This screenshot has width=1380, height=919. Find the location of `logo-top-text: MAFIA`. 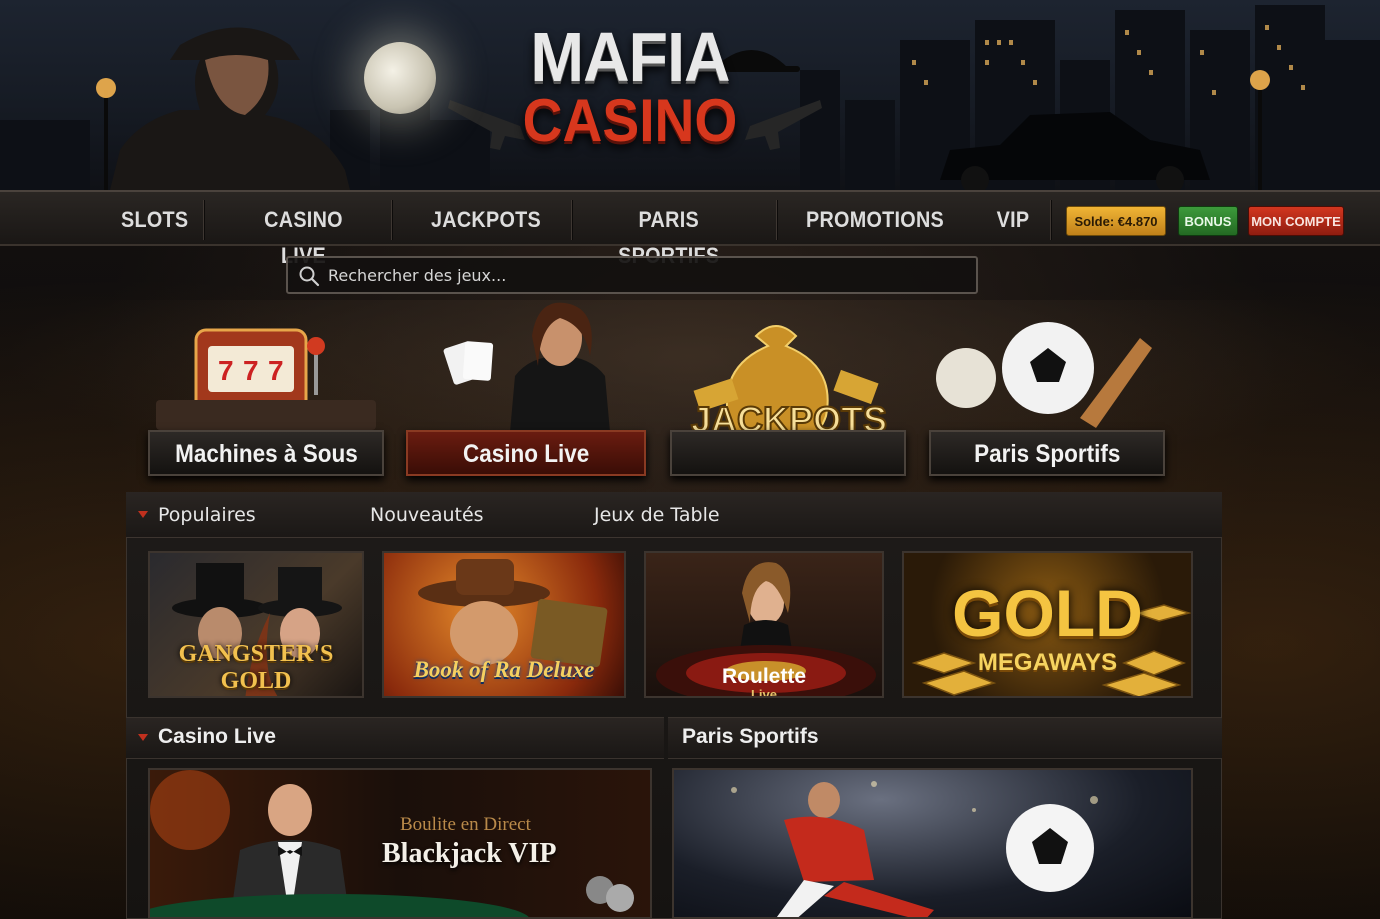

logo-top-text: MAFIA is located at coordinates (630, 57).